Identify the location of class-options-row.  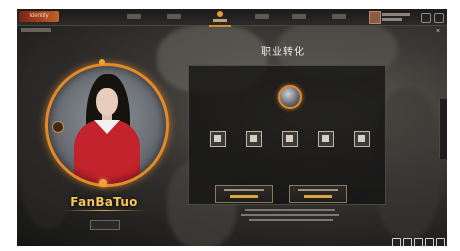
(292, 148).